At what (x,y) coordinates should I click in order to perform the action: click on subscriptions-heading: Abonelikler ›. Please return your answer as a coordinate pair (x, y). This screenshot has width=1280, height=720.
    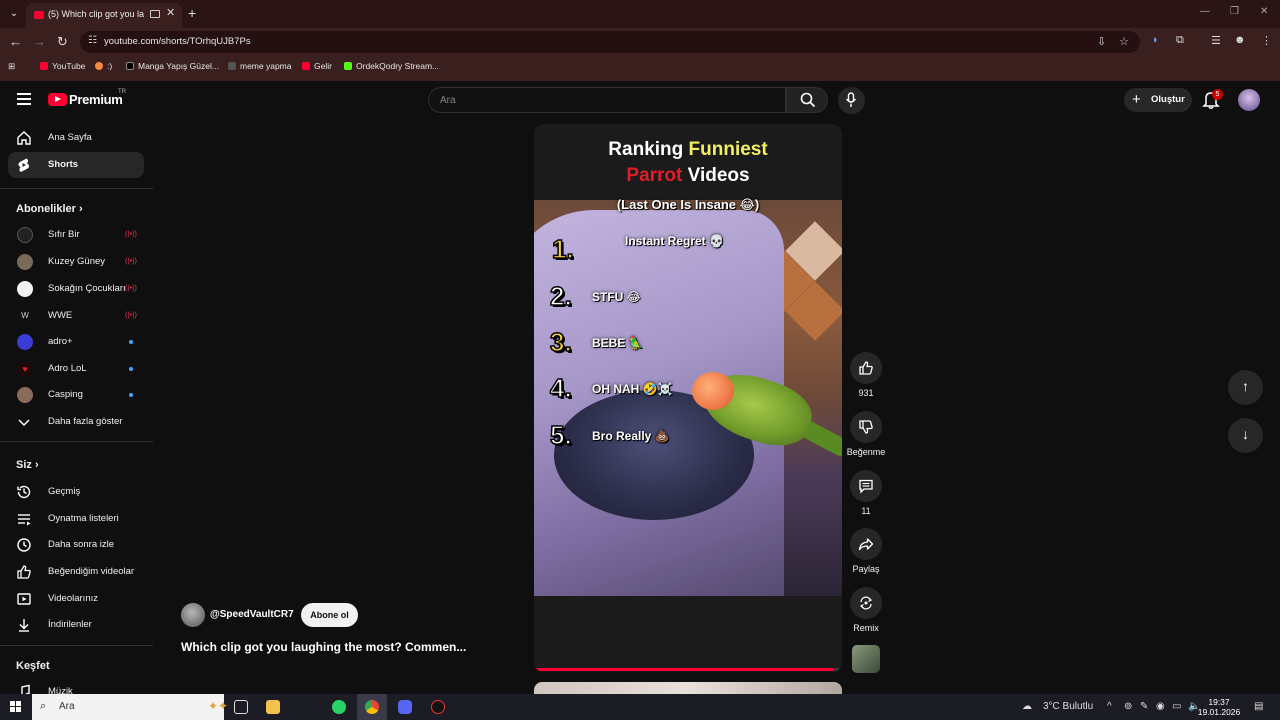
    Looking at the image, I should click on (49, 209).